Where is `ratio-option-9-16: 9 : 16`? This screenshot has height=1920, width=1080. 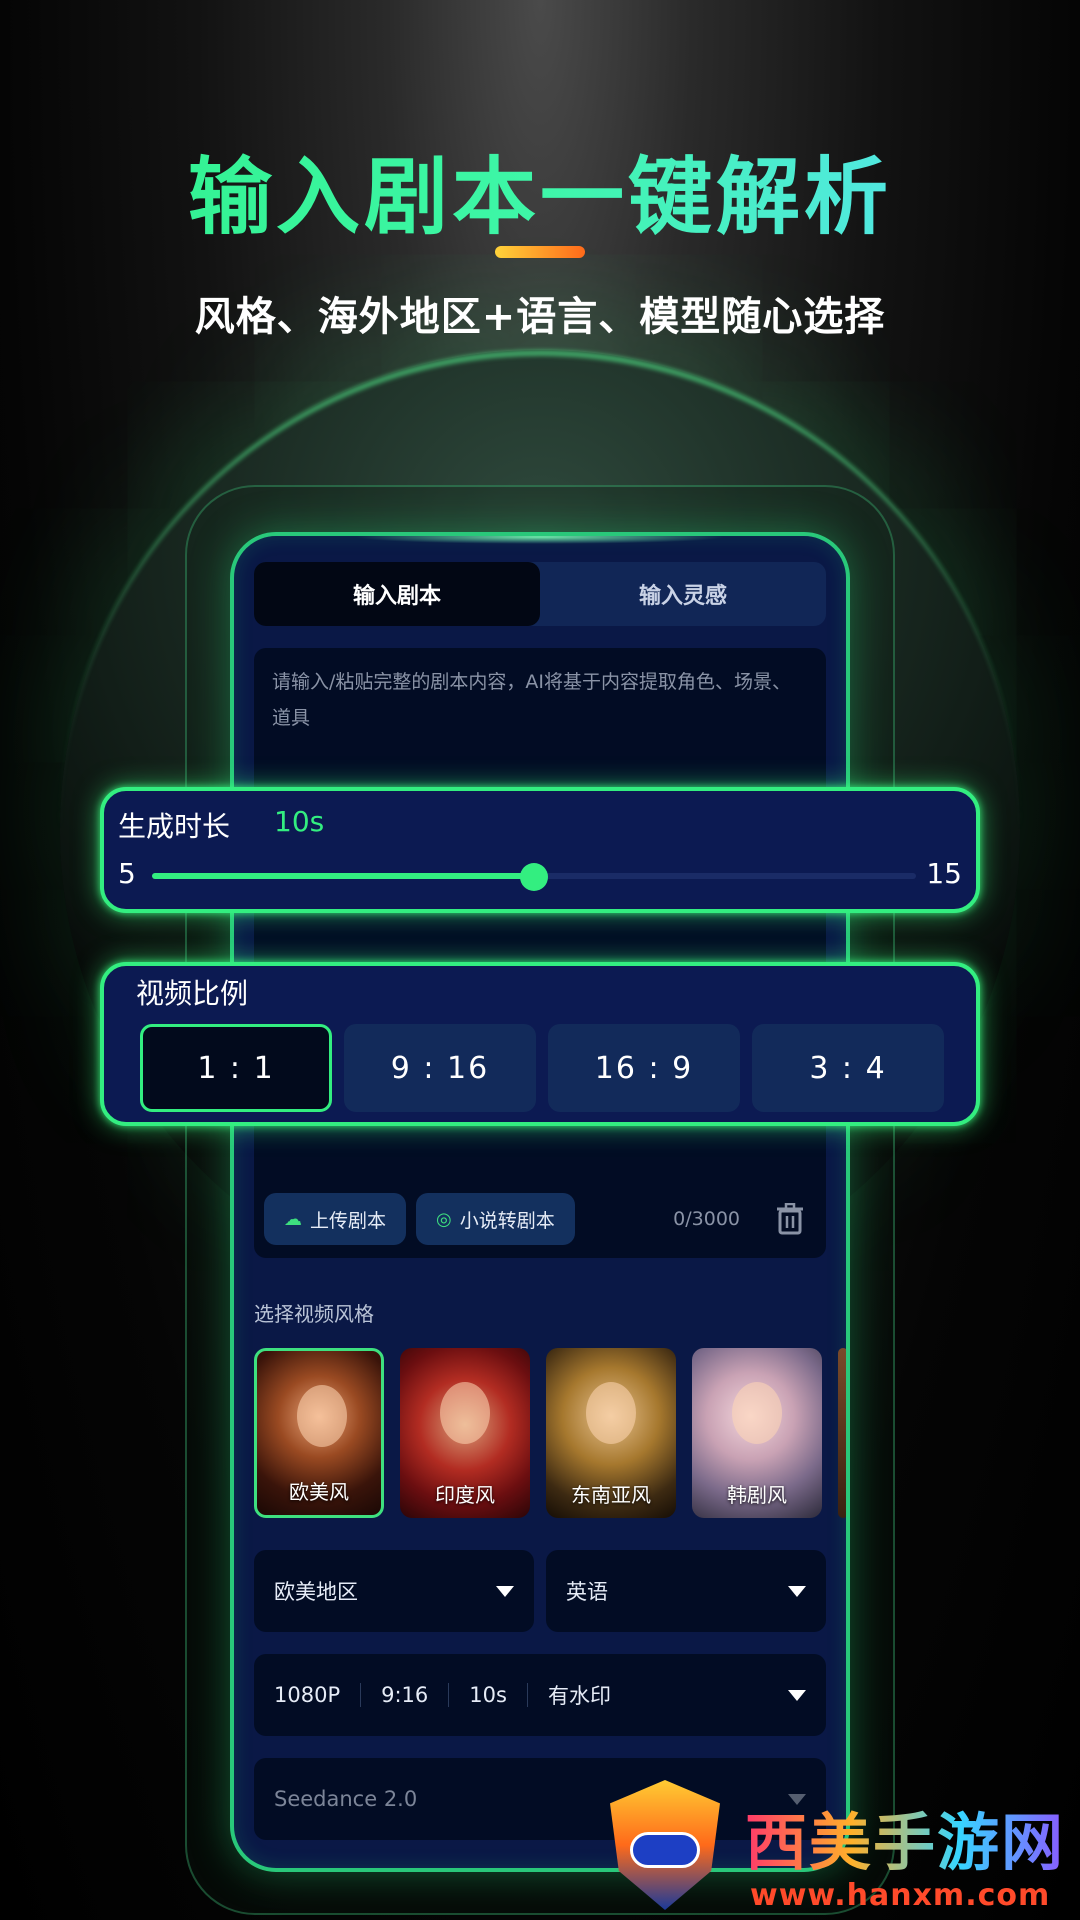
ratio-option-9-16: 9 : 16 is located at coordinates (440, 1068).